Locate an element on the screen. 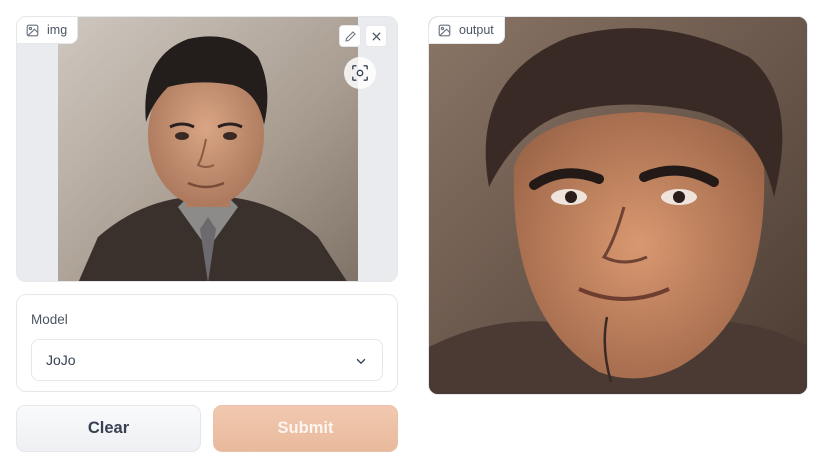  output-image-label-chip: output is located at coordinates (467, 30).